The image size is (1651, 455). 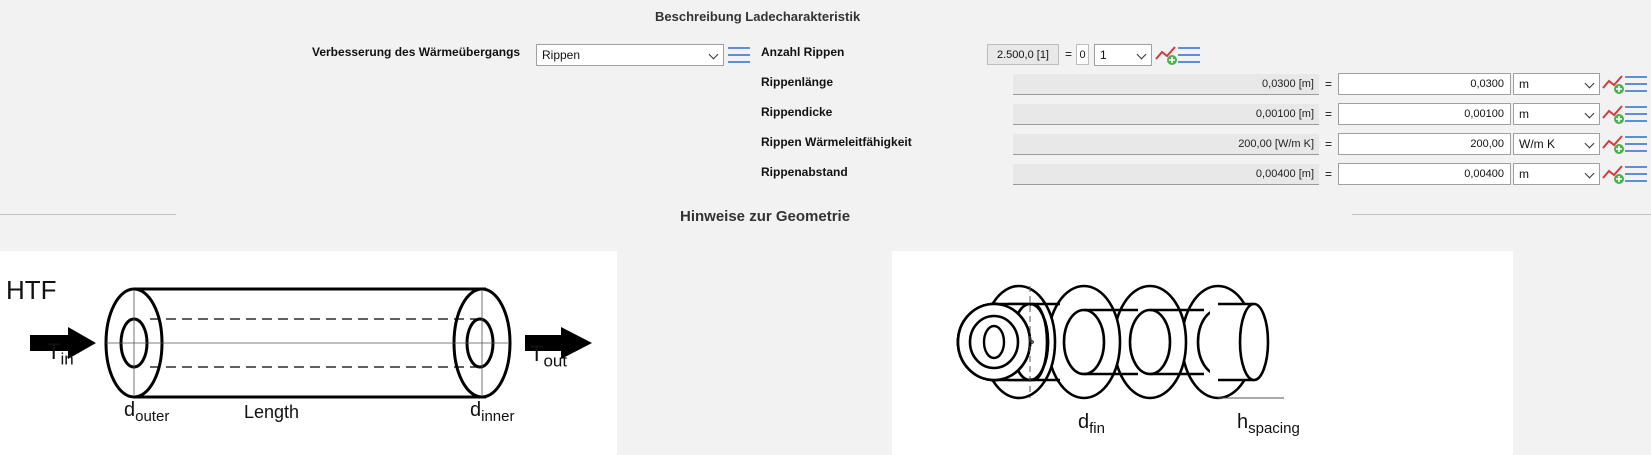 I want to click on fins-count-value: 2.500,0 [1], so click(x=1023, y=54).